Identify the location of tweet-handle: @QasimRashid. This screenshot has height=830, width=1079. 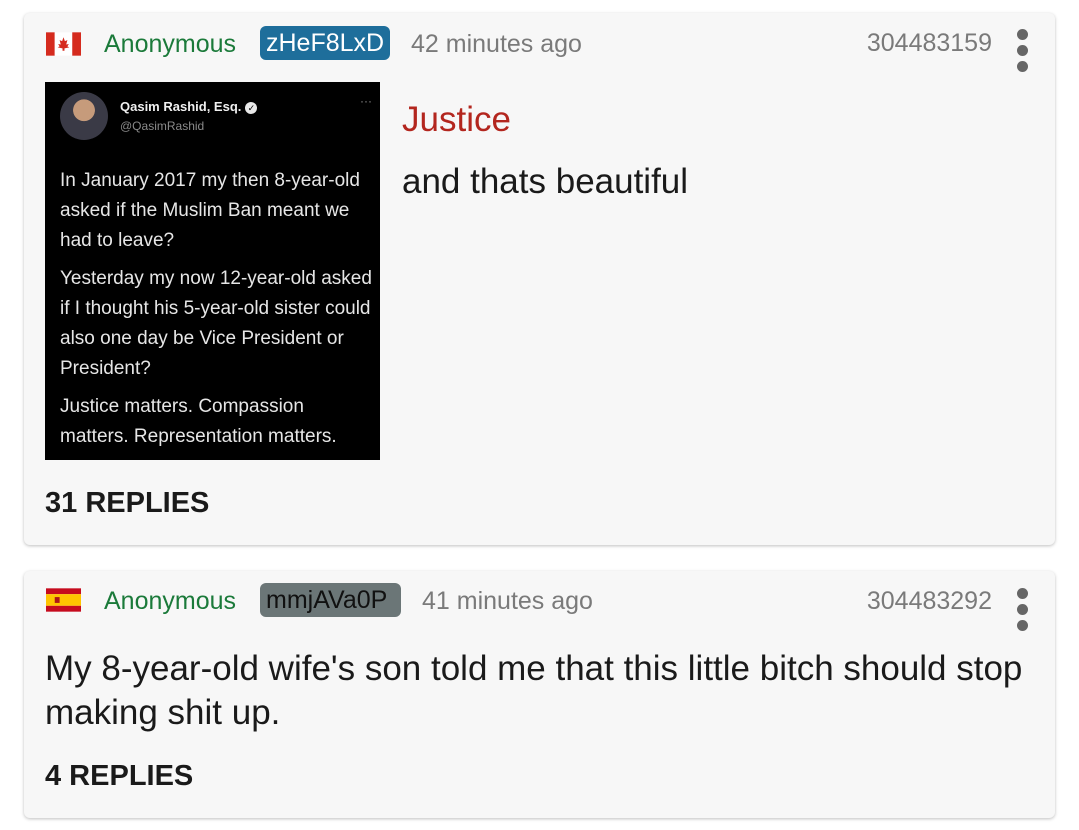
(162, 126).